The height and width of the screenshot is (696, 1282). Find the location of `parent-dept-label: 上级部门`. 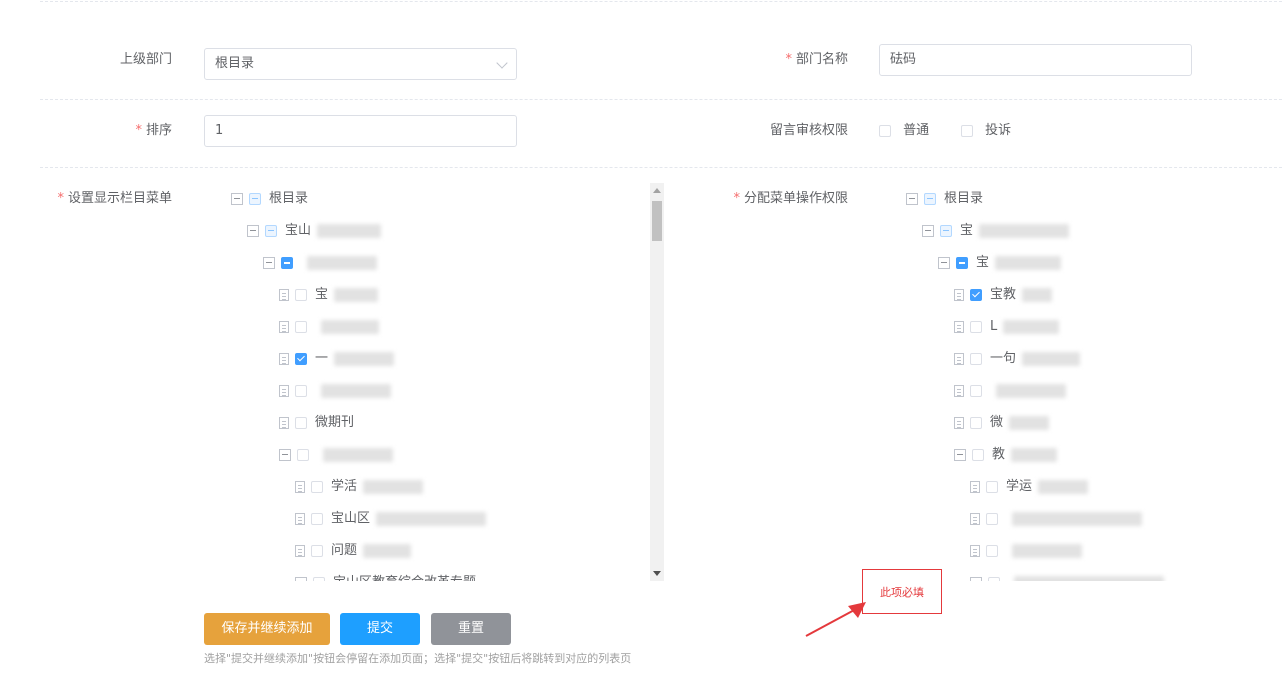

parent-dept-label: 上级部门 is located at coordinates (145, 59).